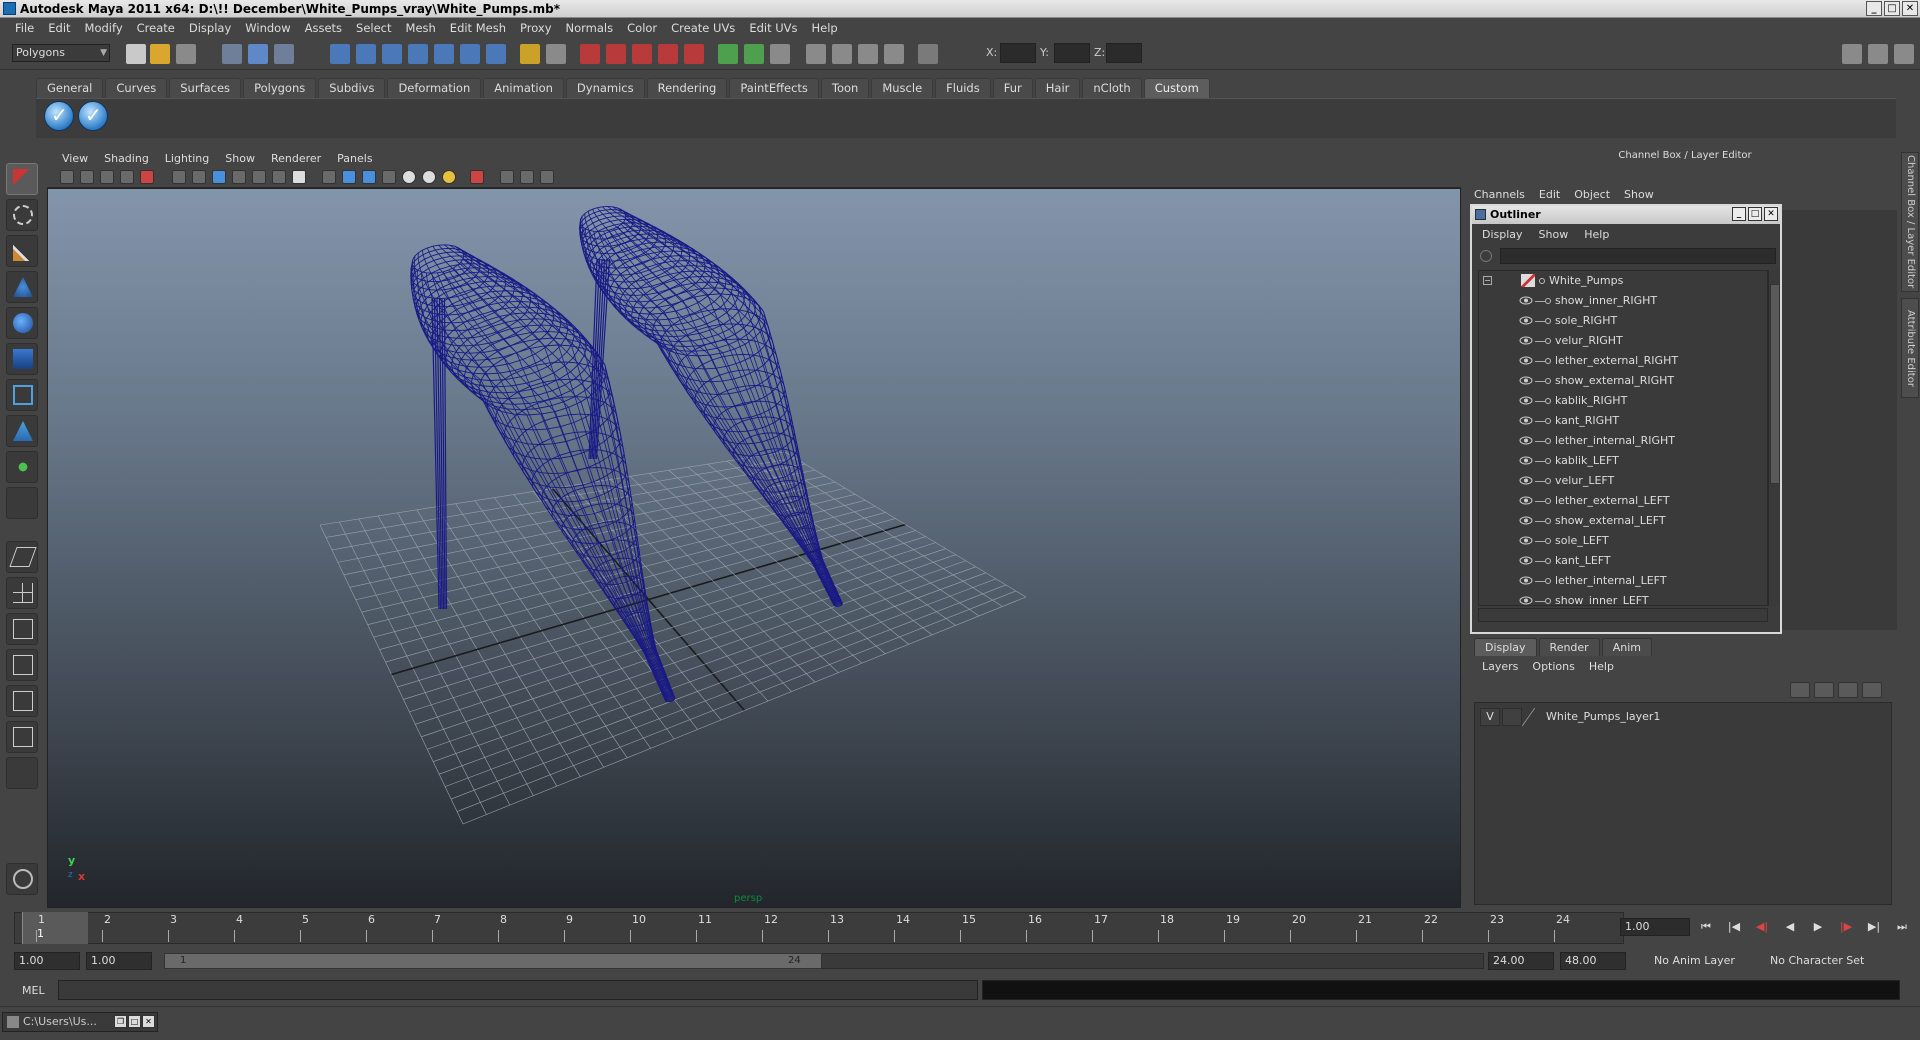  I want to click on bookmarks-icon, so click(107, 177).